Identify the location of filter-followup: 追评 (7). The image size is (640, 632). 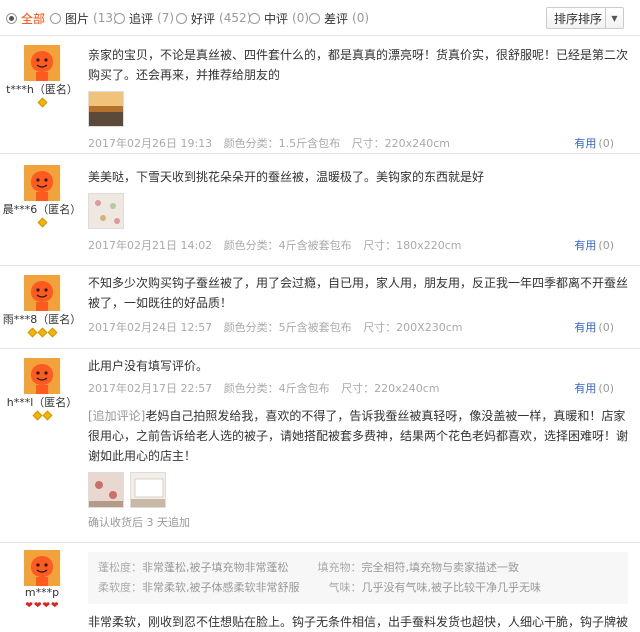
(144, 18).